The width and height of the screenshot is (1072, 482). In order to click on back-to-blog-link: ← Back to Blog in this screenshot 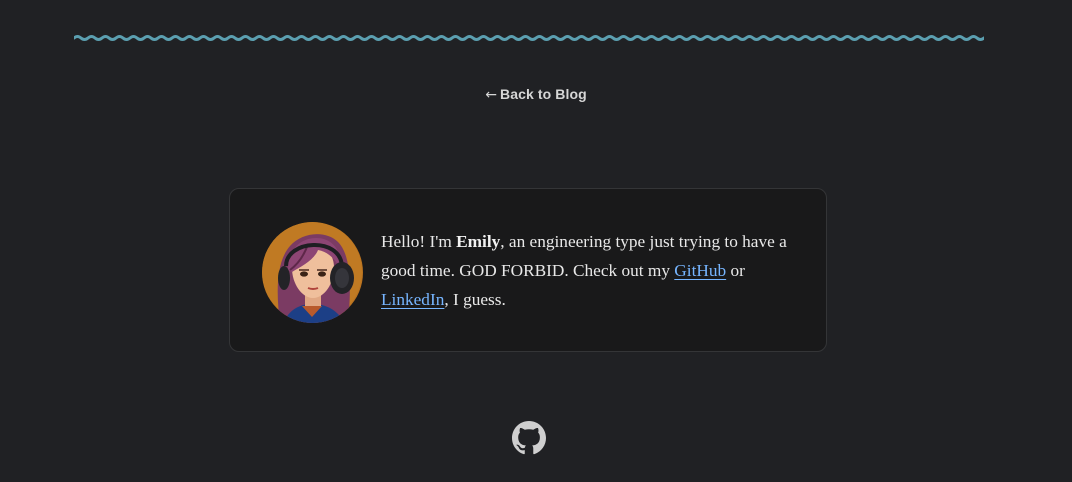, I will do `click(536, 94)`.